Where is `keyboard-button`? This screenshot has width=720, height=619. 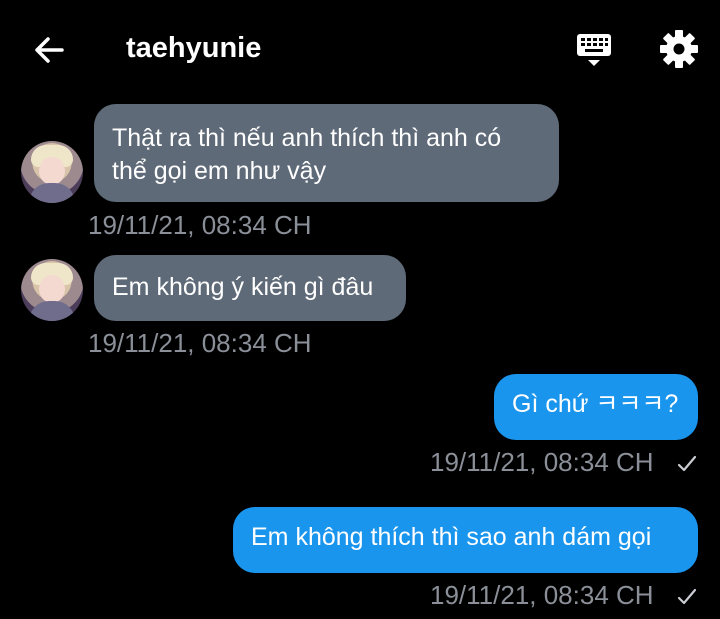 keyboard-button is located at coordinates (594, 50).